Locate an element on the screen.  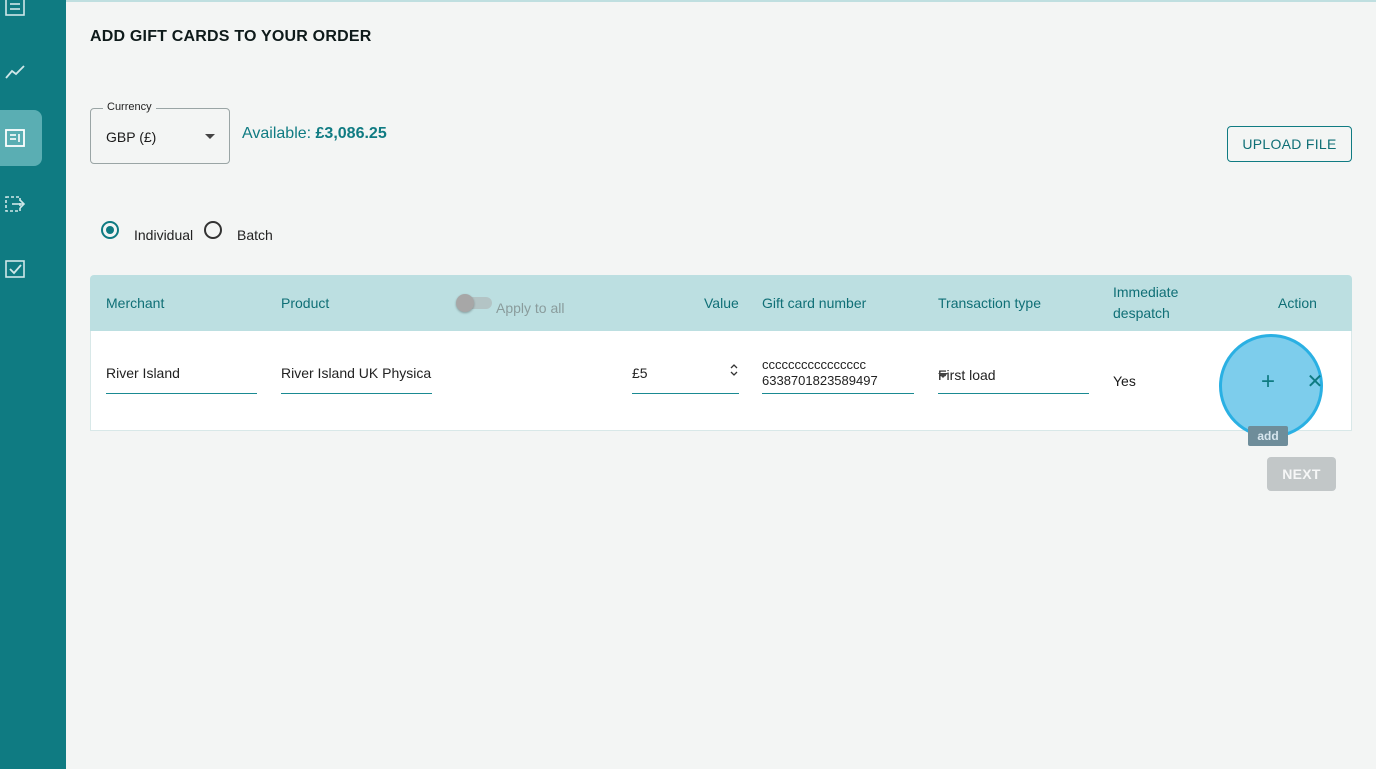
checkbox-icon is located at coordinates (33, 269).